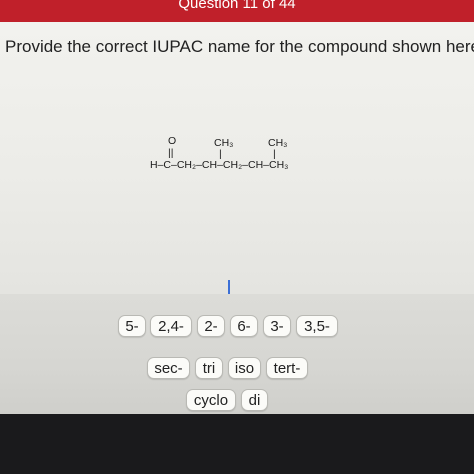 This screenshot has height=474, width=474. Describe the element at coordinates (244, 326) in the screenshot. I see `tile-6: 6-` at that location.